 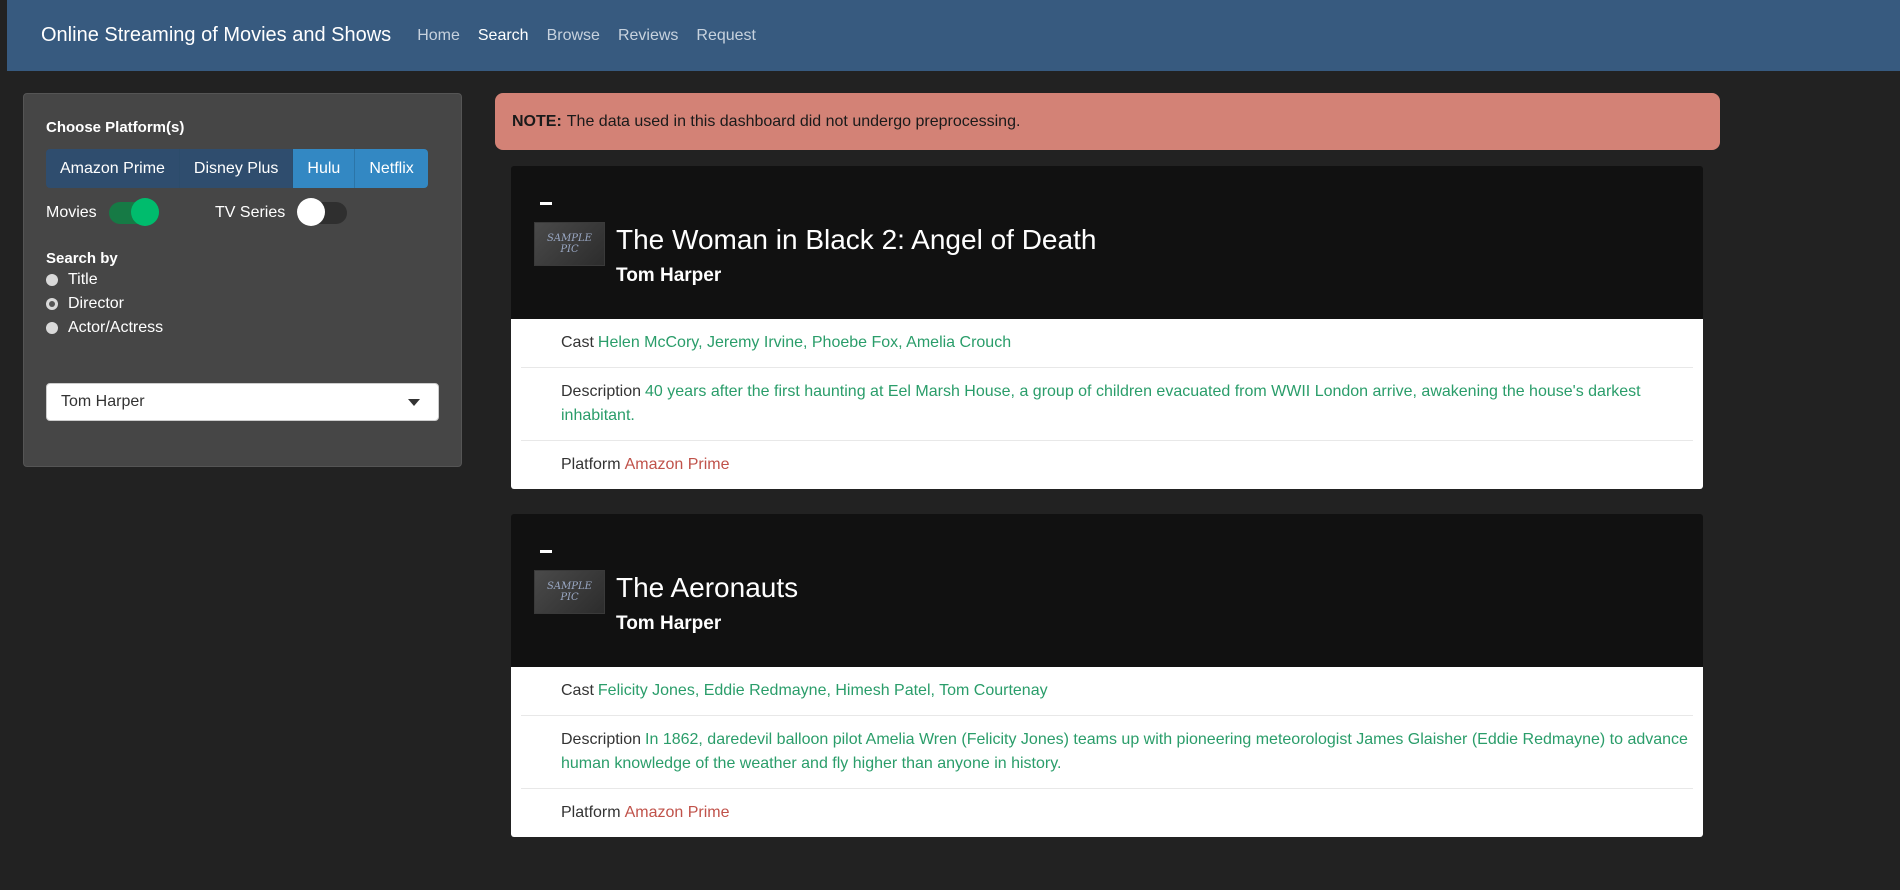 I want to click on platform-button-netflix: Netflix, so click(x=391, y=168).